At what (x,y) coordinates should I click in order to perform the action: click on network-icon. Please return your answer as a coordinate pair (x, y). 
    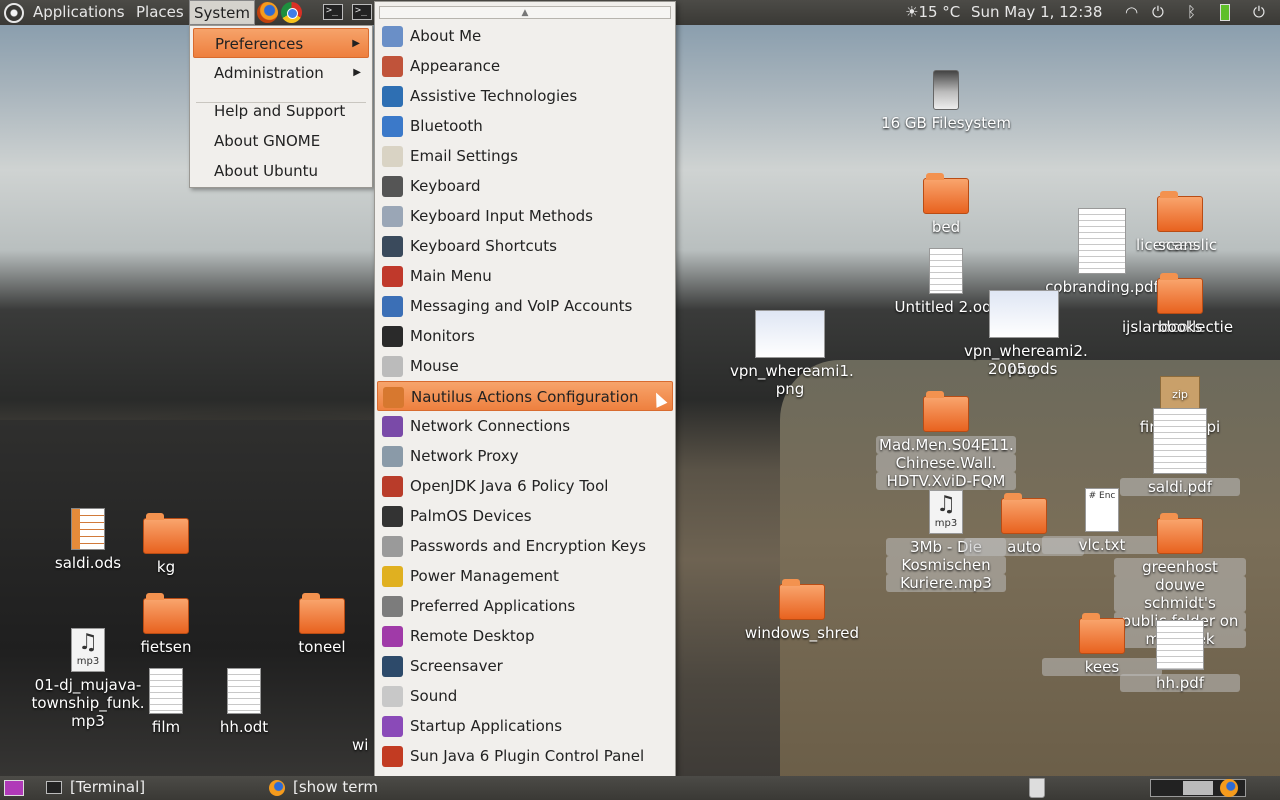
    Looking at the image, I should click on (392, 426).